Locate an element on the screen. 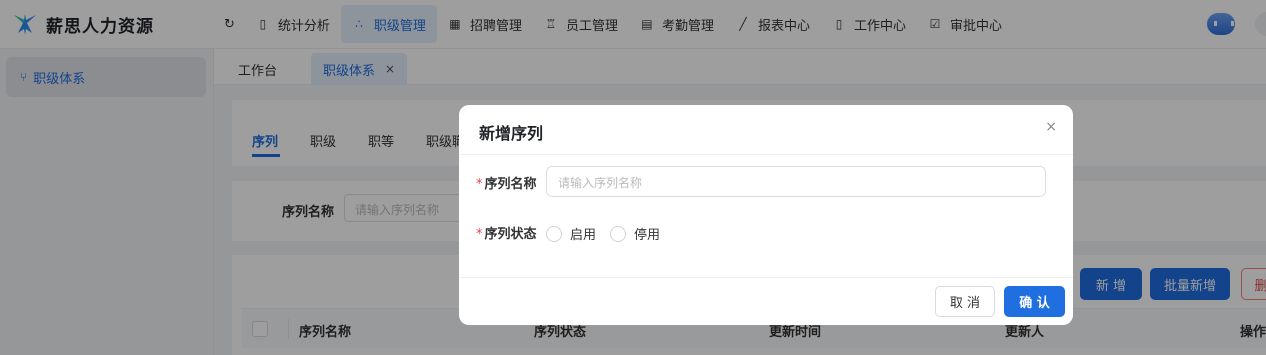  confirm-button: 确 认 is located at coordinates (1034, 301).